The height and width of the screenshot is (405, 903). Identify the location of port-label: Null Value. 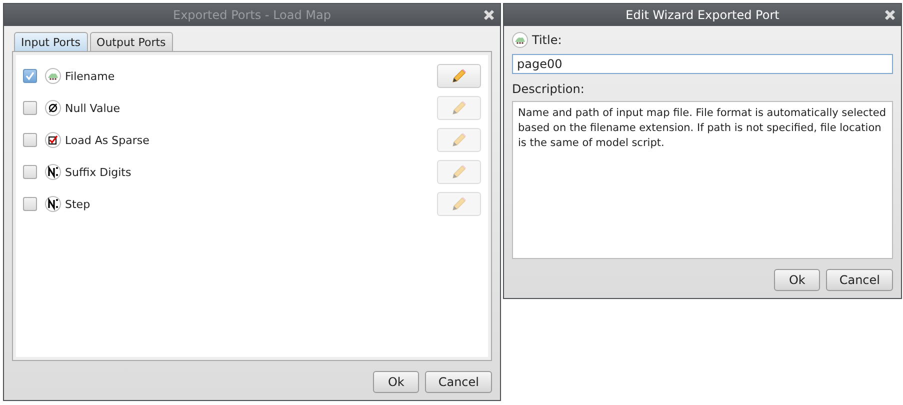
(93, 108).